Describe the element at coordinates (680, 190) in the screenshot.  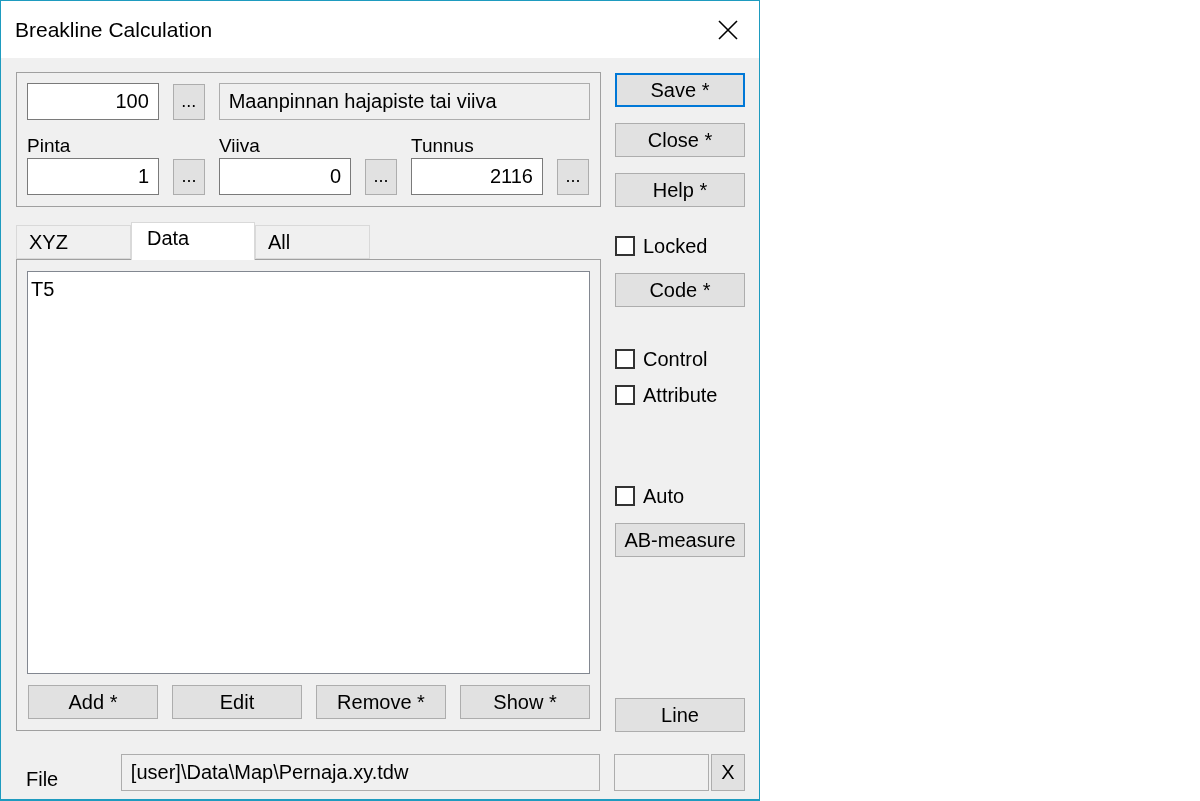
I see `side-button: Help *` at that location.